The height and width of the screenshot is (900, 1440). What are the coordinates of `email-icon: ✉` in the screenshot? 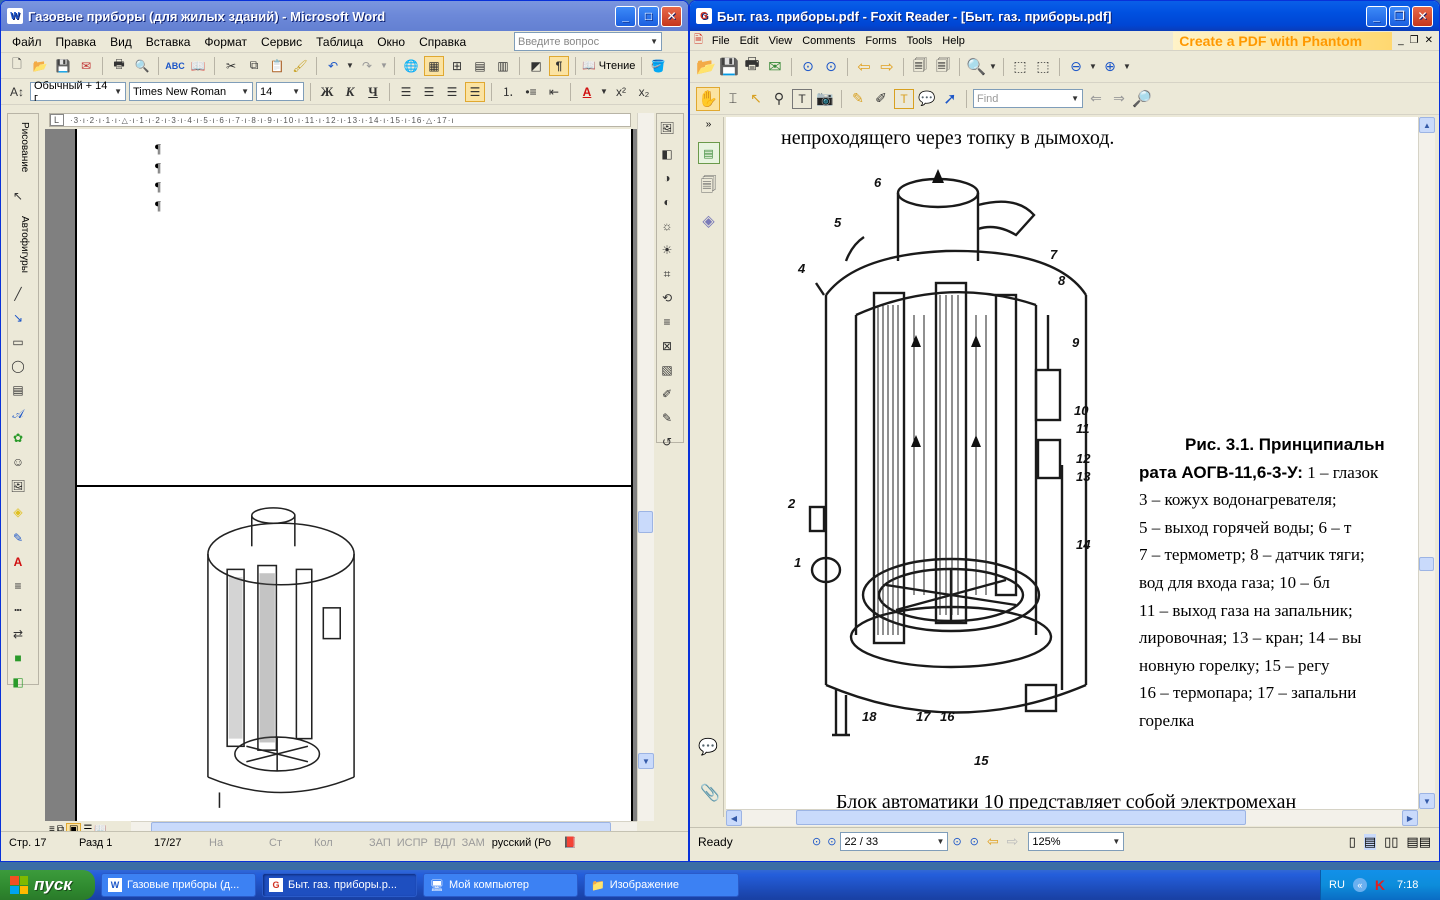 It's located at (775, 67).